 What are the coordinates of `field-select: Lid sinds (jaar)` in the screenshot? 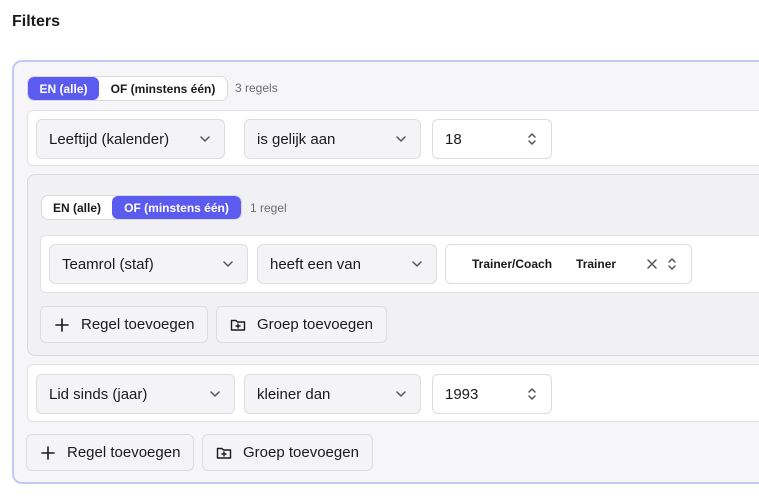 It's located at (135, 394).